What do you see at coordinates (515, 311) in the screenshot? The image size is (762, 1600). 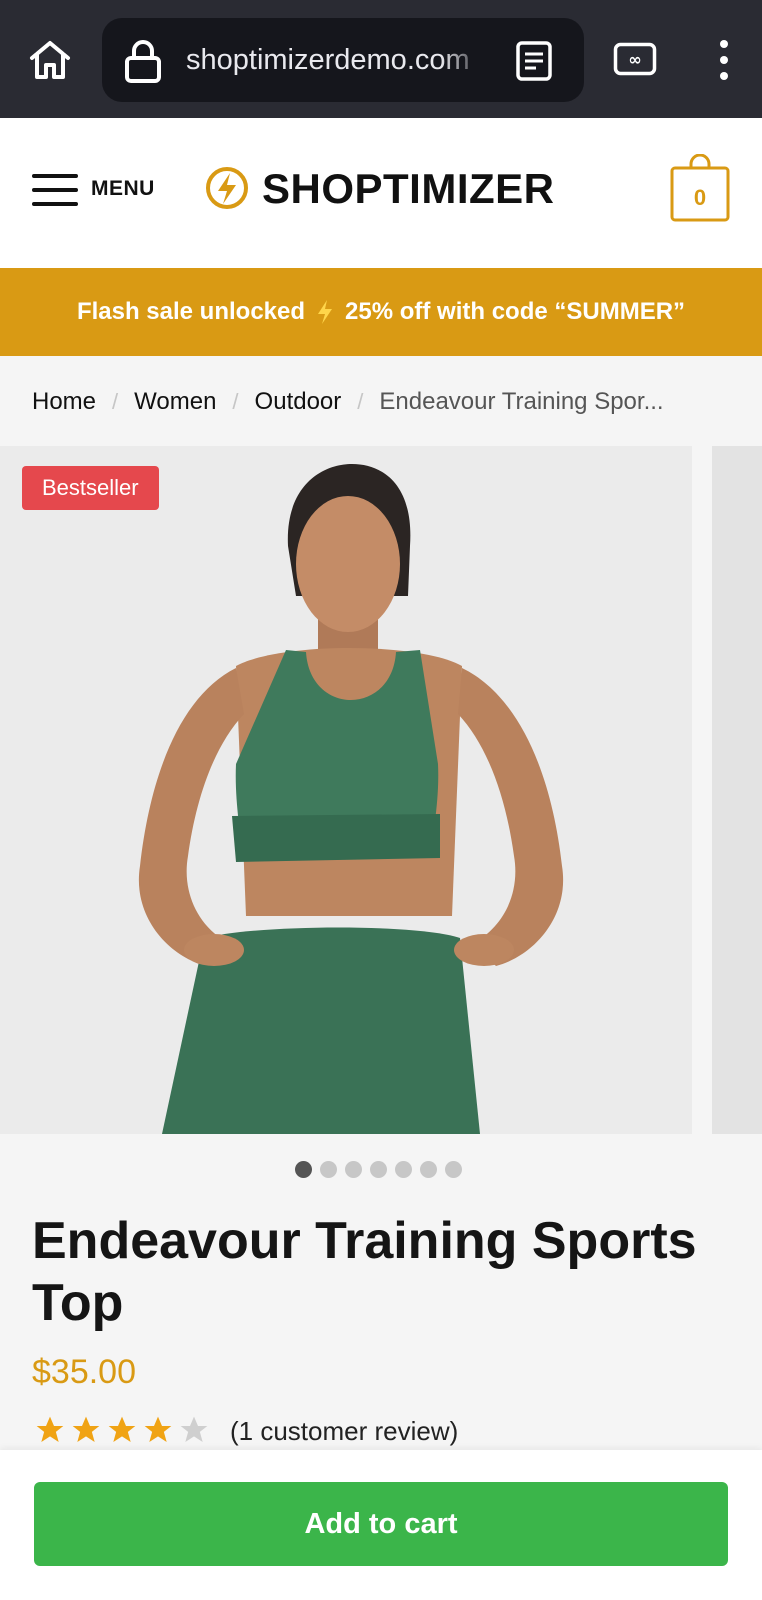 I see `promo-text-right: 25% off with code “SUMMER”` at bounding box center [515, 311].